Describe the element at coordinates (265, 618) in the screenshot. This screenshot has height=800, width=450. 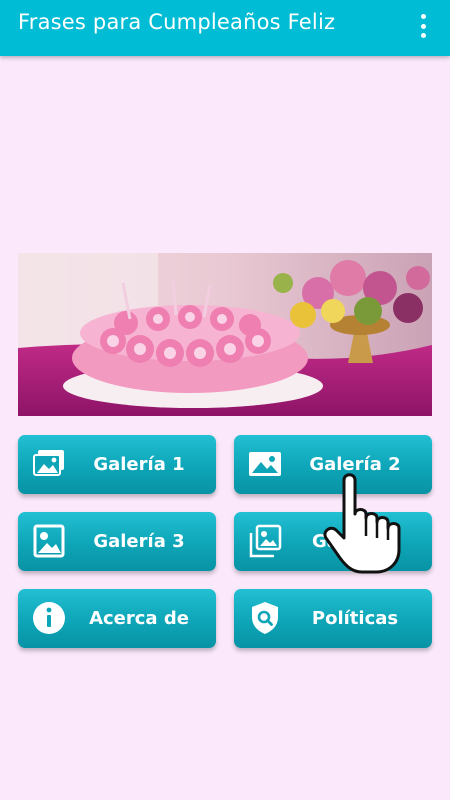
I see `shield-search-icon` at that location.